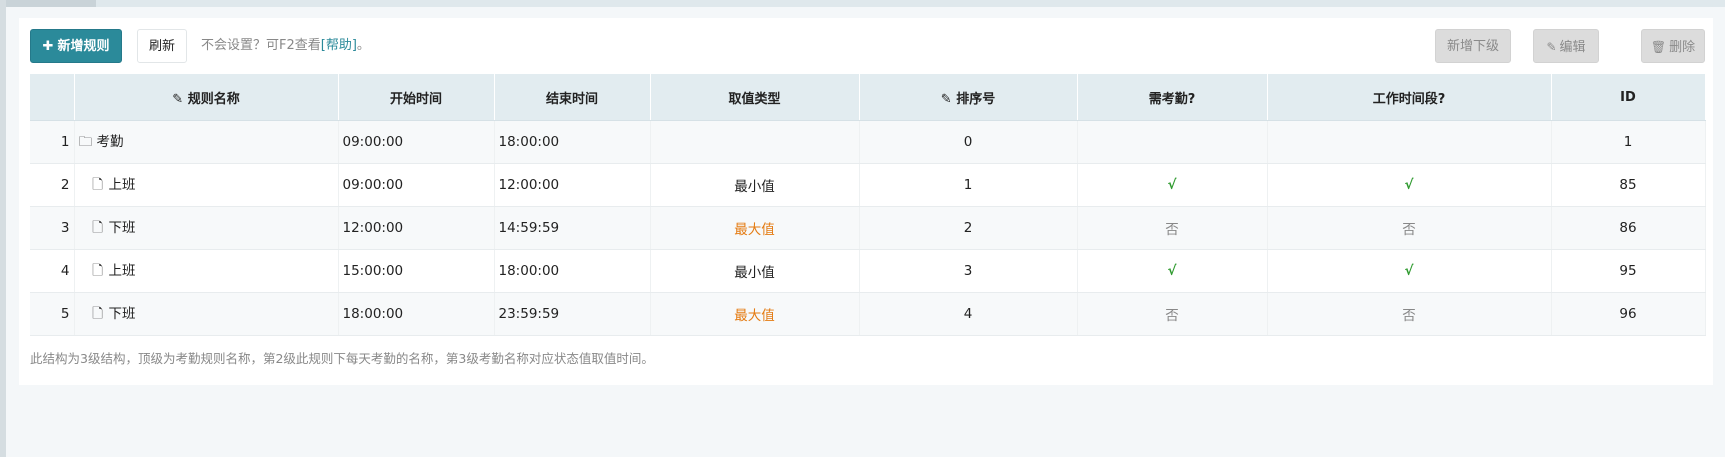 This screenshot has height=457, width=1725. I want to click on start-time-cell: 12:00:00, so click(416, 228).